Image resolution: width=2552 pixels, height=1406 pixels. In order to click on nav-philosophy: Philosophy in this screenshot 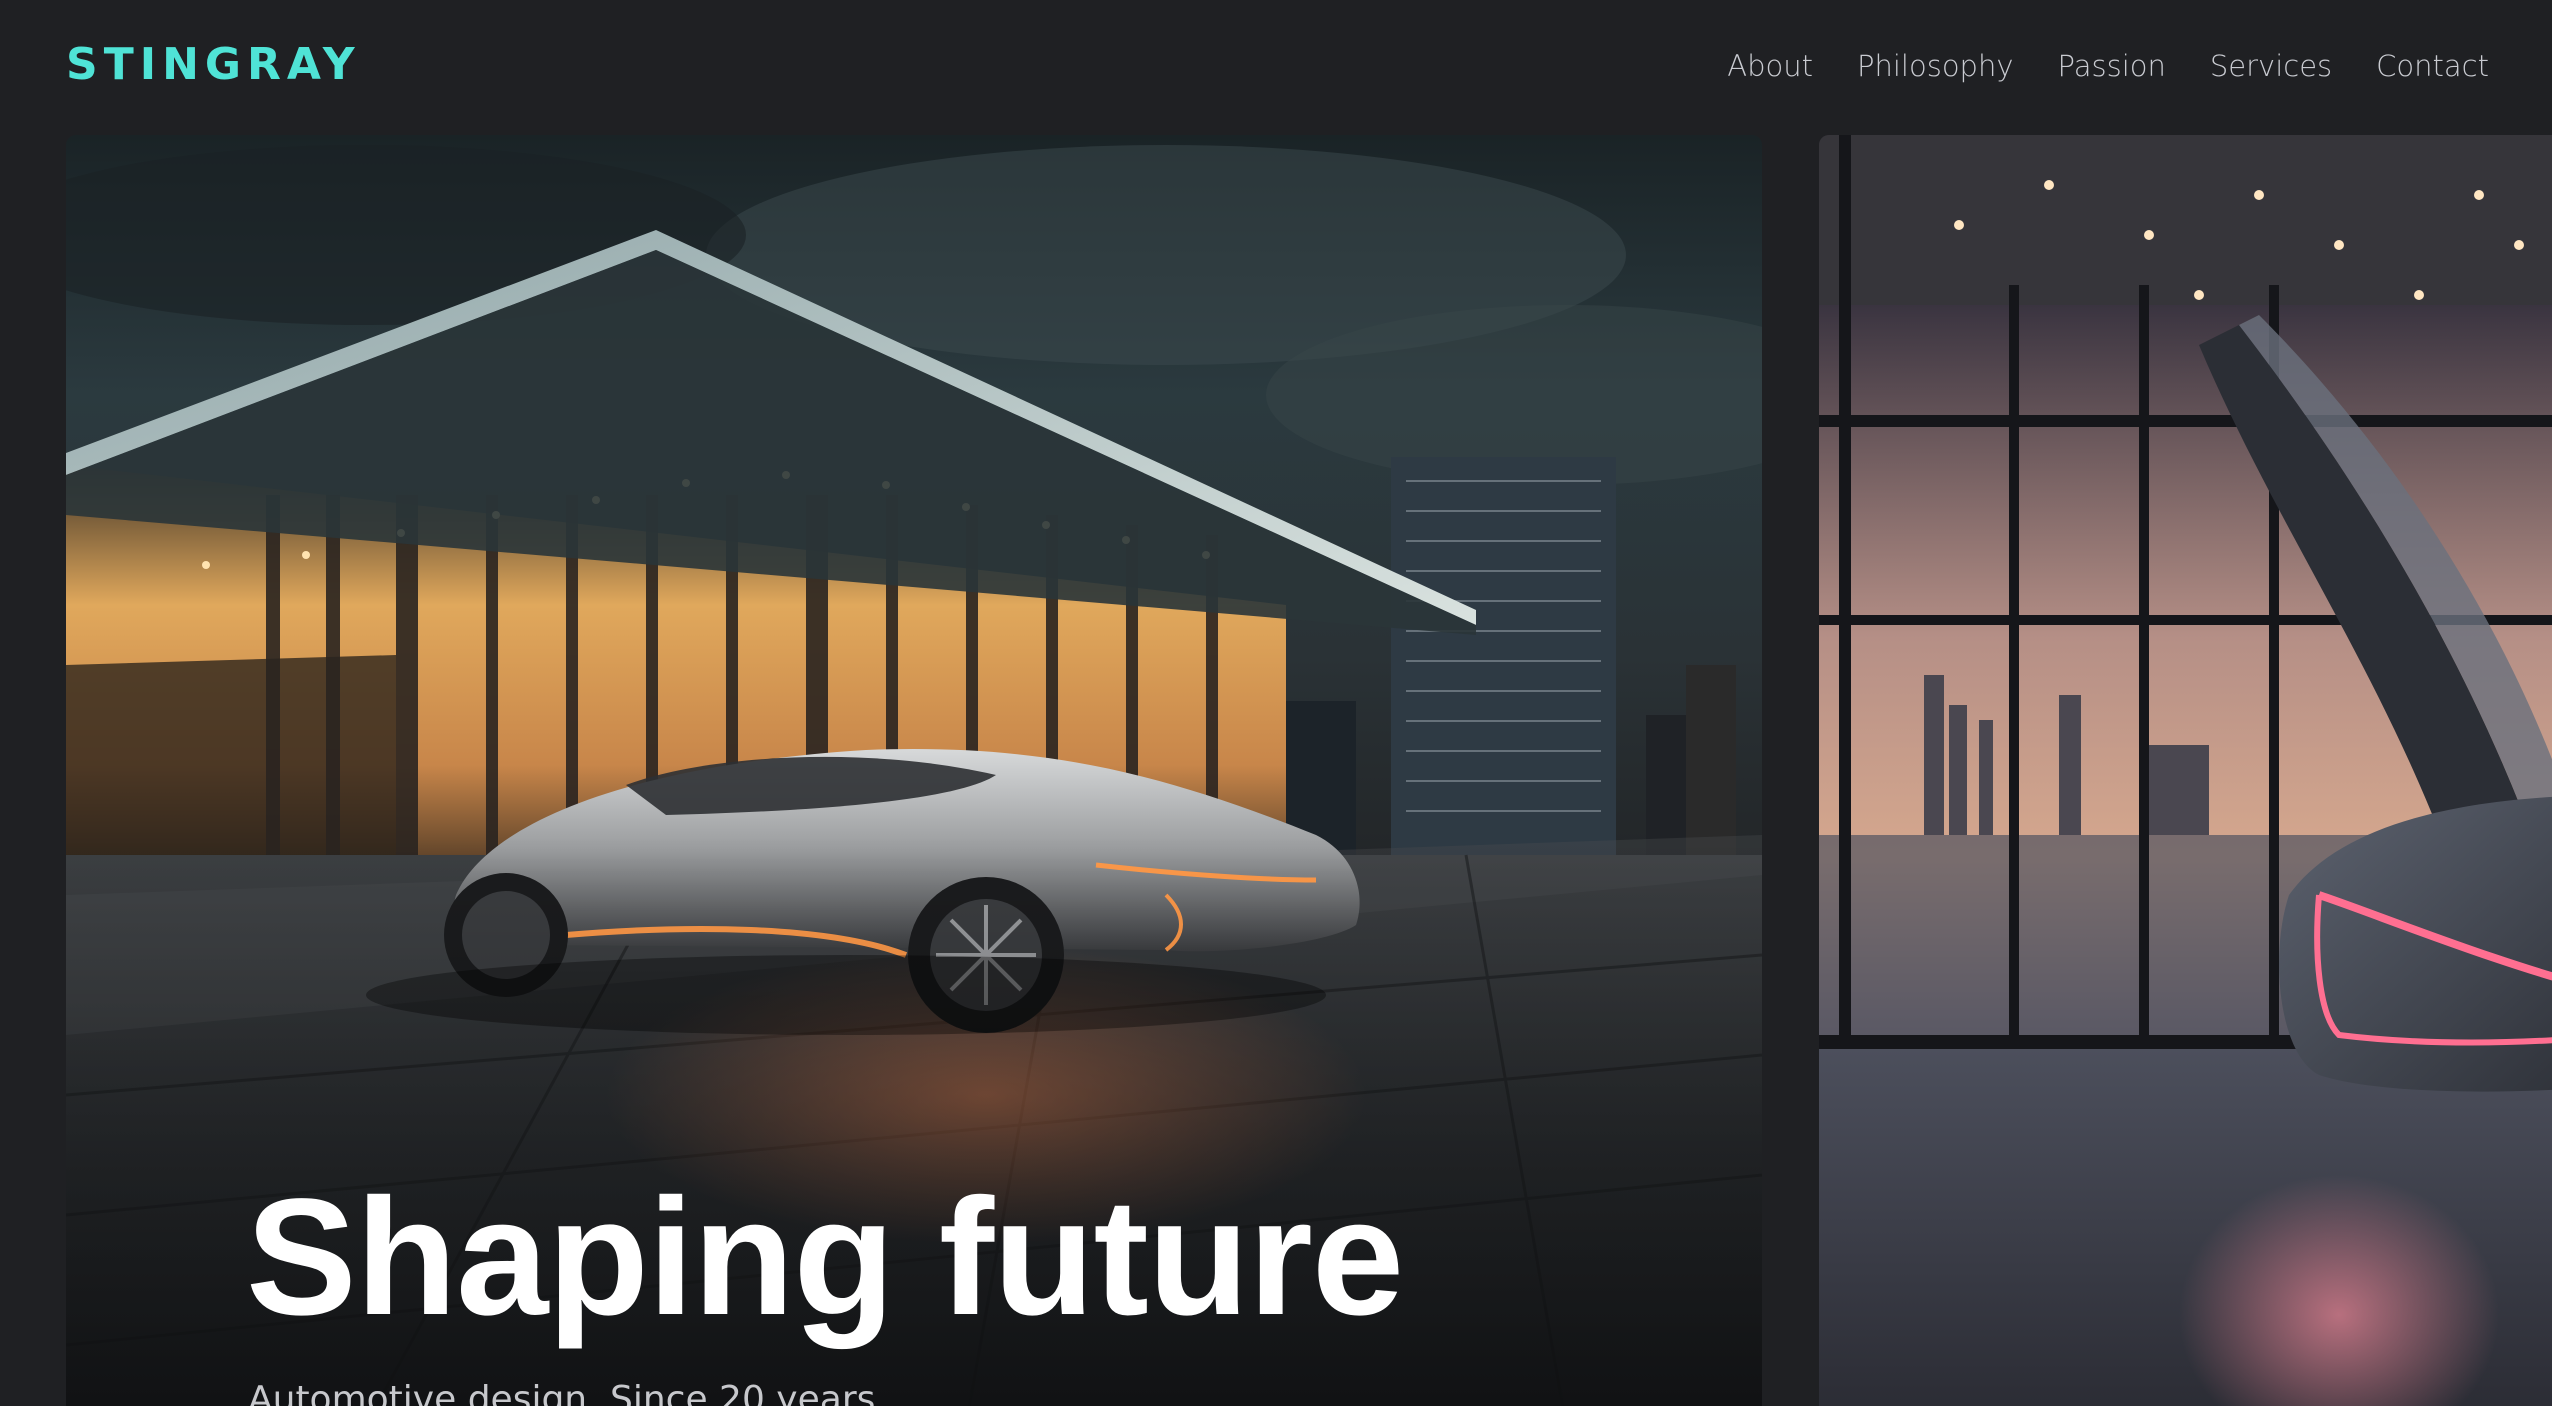, I will do `click(1935, 66)`.